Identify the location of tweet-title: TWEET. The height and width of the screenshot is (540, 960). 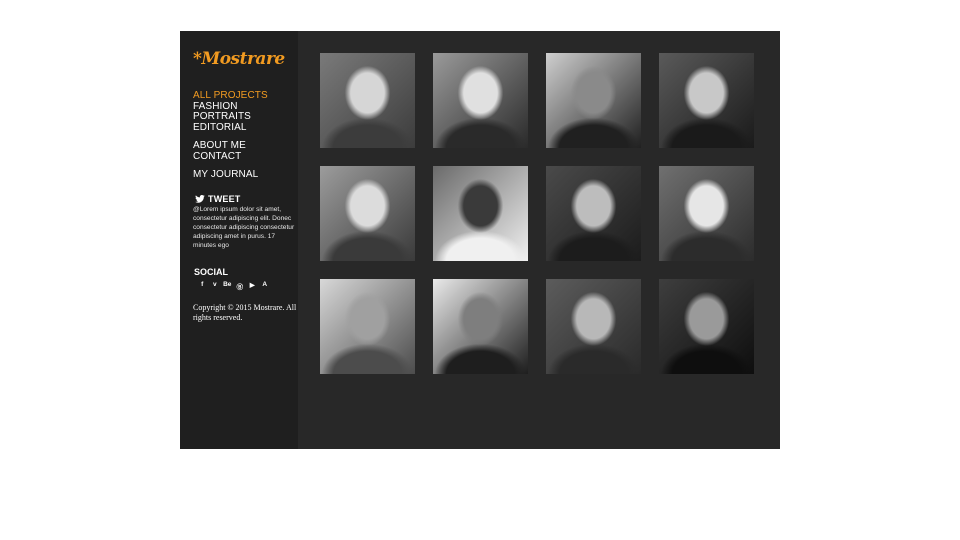
(224, 199).